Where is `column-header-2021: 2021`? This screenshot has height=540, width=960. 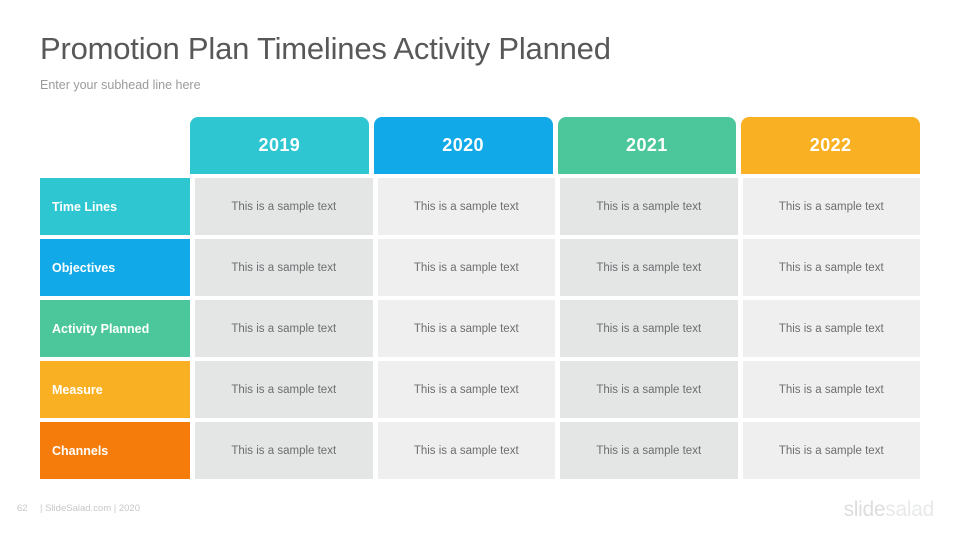 column-header-2021: 2021 is located at coordinates (647, 145).